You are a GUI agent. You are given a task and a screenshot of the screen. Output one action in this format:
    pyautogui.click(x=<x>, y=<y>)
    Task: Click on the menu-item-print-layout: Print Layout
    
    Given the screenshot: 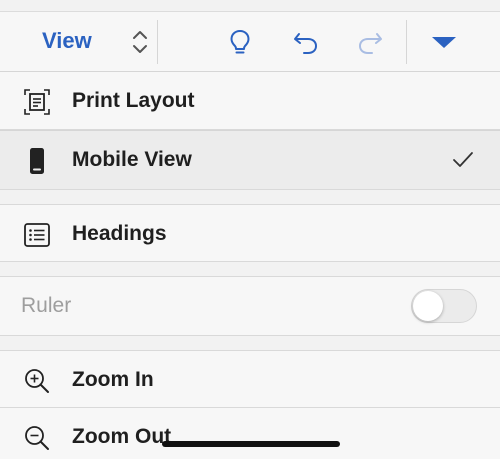 What is the action you would take?
    pyautogui.click(x=250, y=101)
    